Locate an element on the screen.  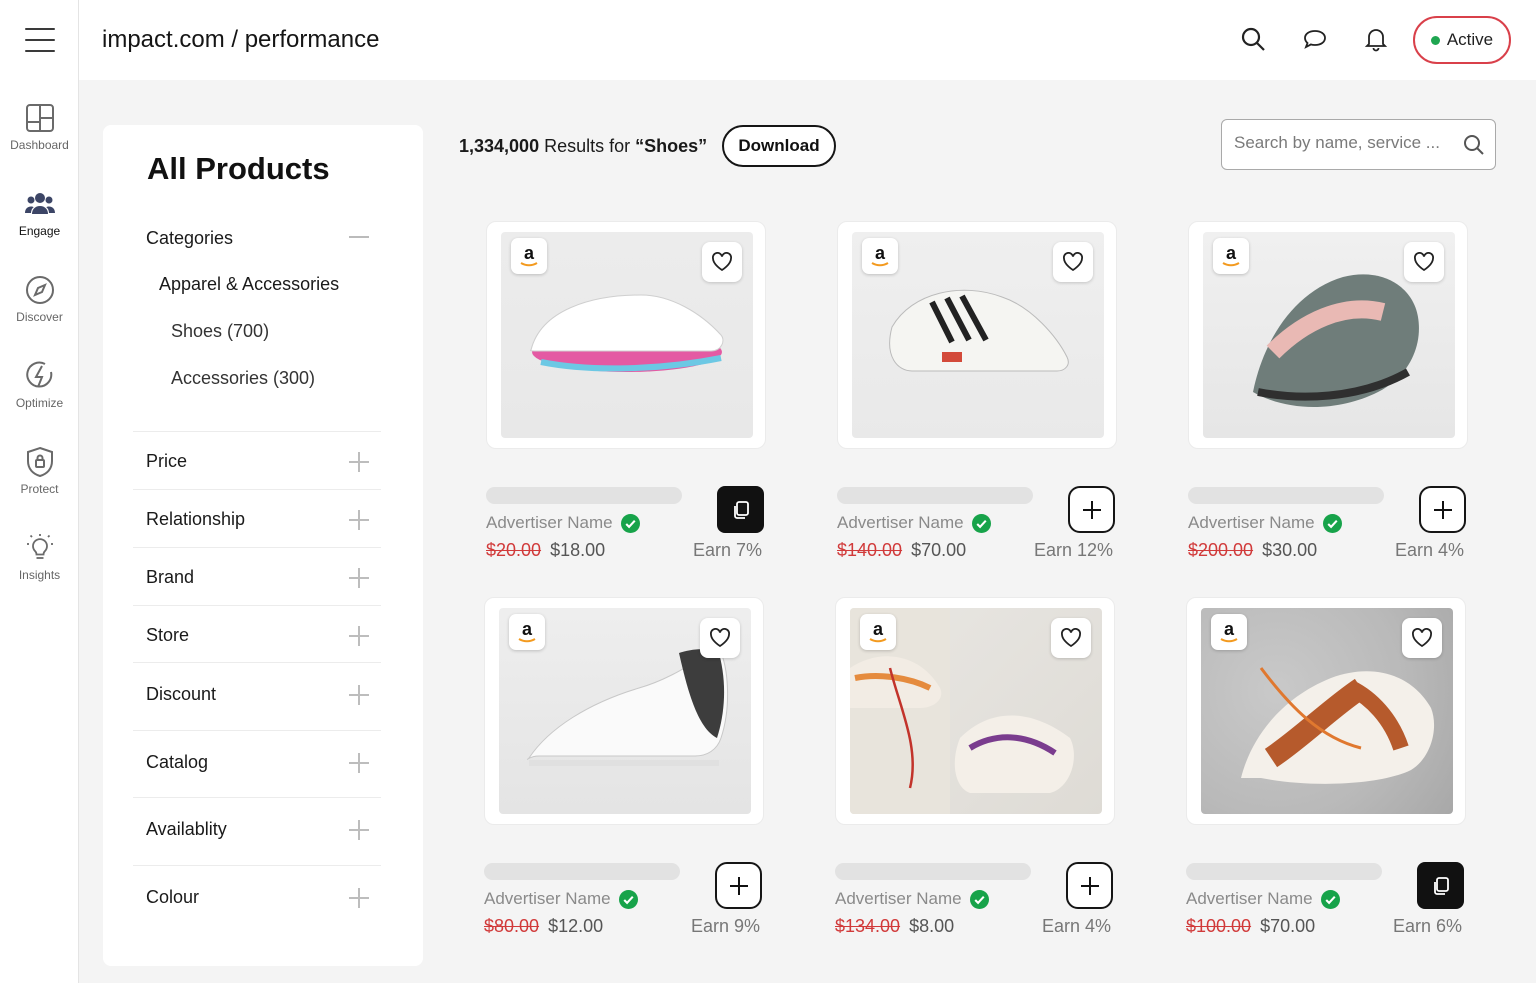
rail-item-protect: Protect is located at coordinates (39, 471).